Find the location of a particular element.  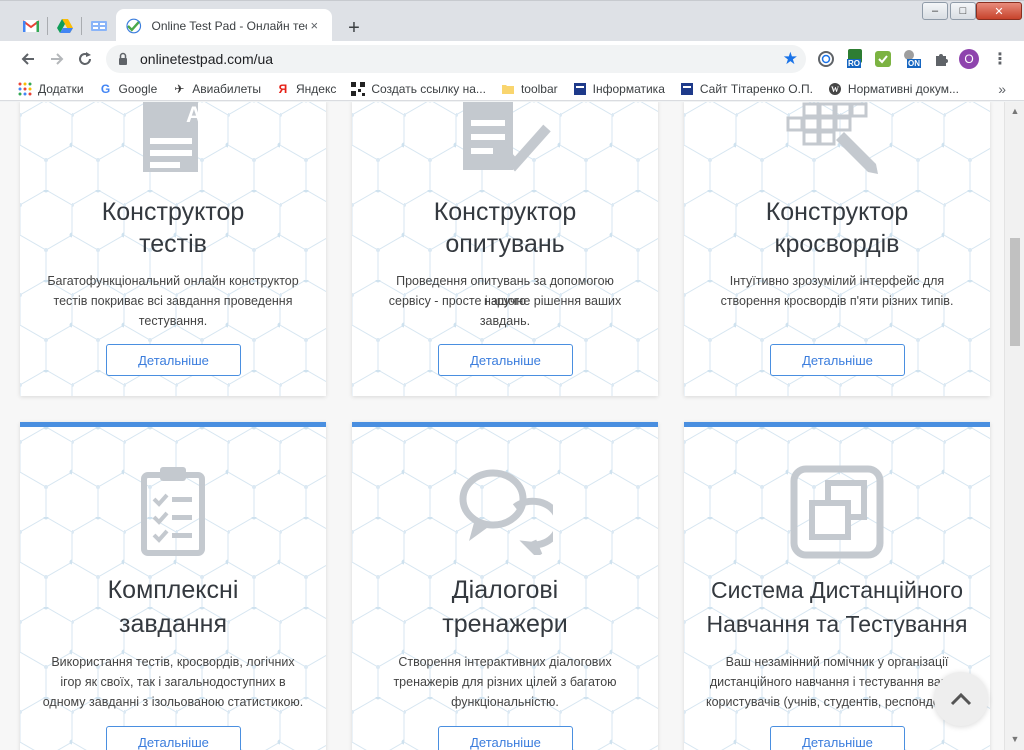

reload-icon is located at coordinates (85, 58).